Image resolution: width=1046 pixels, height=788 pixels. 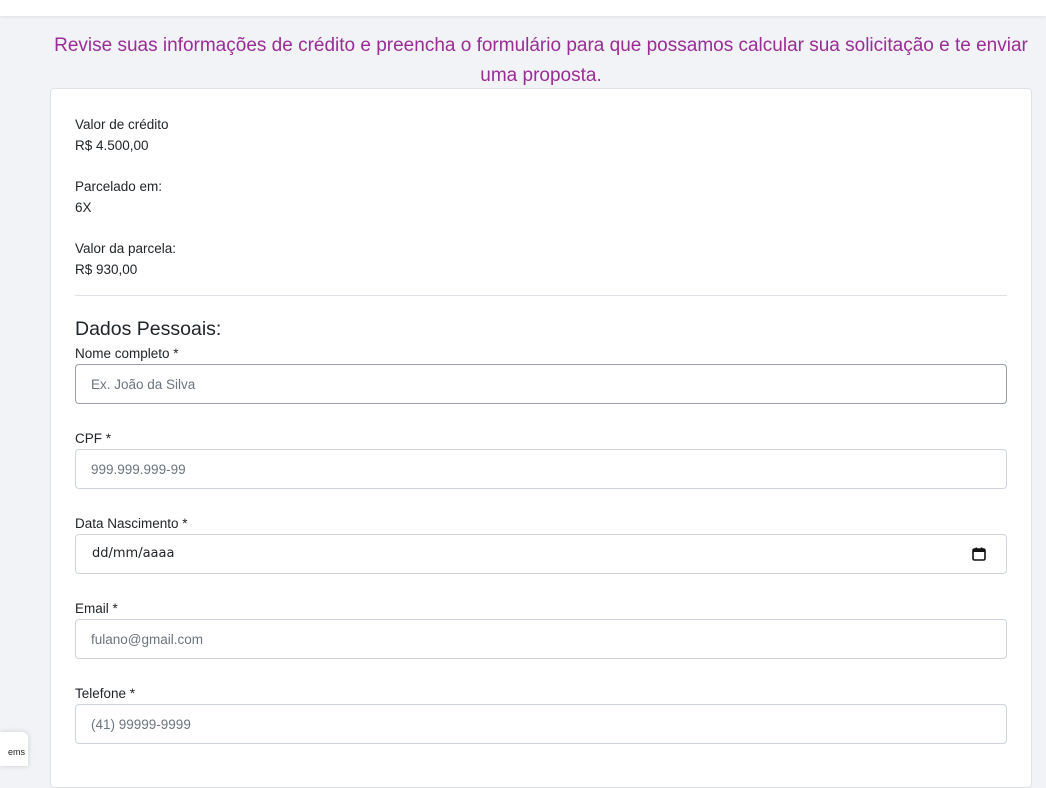 What do you see at coordinates (83, 207) in the screenshot?
I see `installments-value: 6X` at bounding box center [83, 207].